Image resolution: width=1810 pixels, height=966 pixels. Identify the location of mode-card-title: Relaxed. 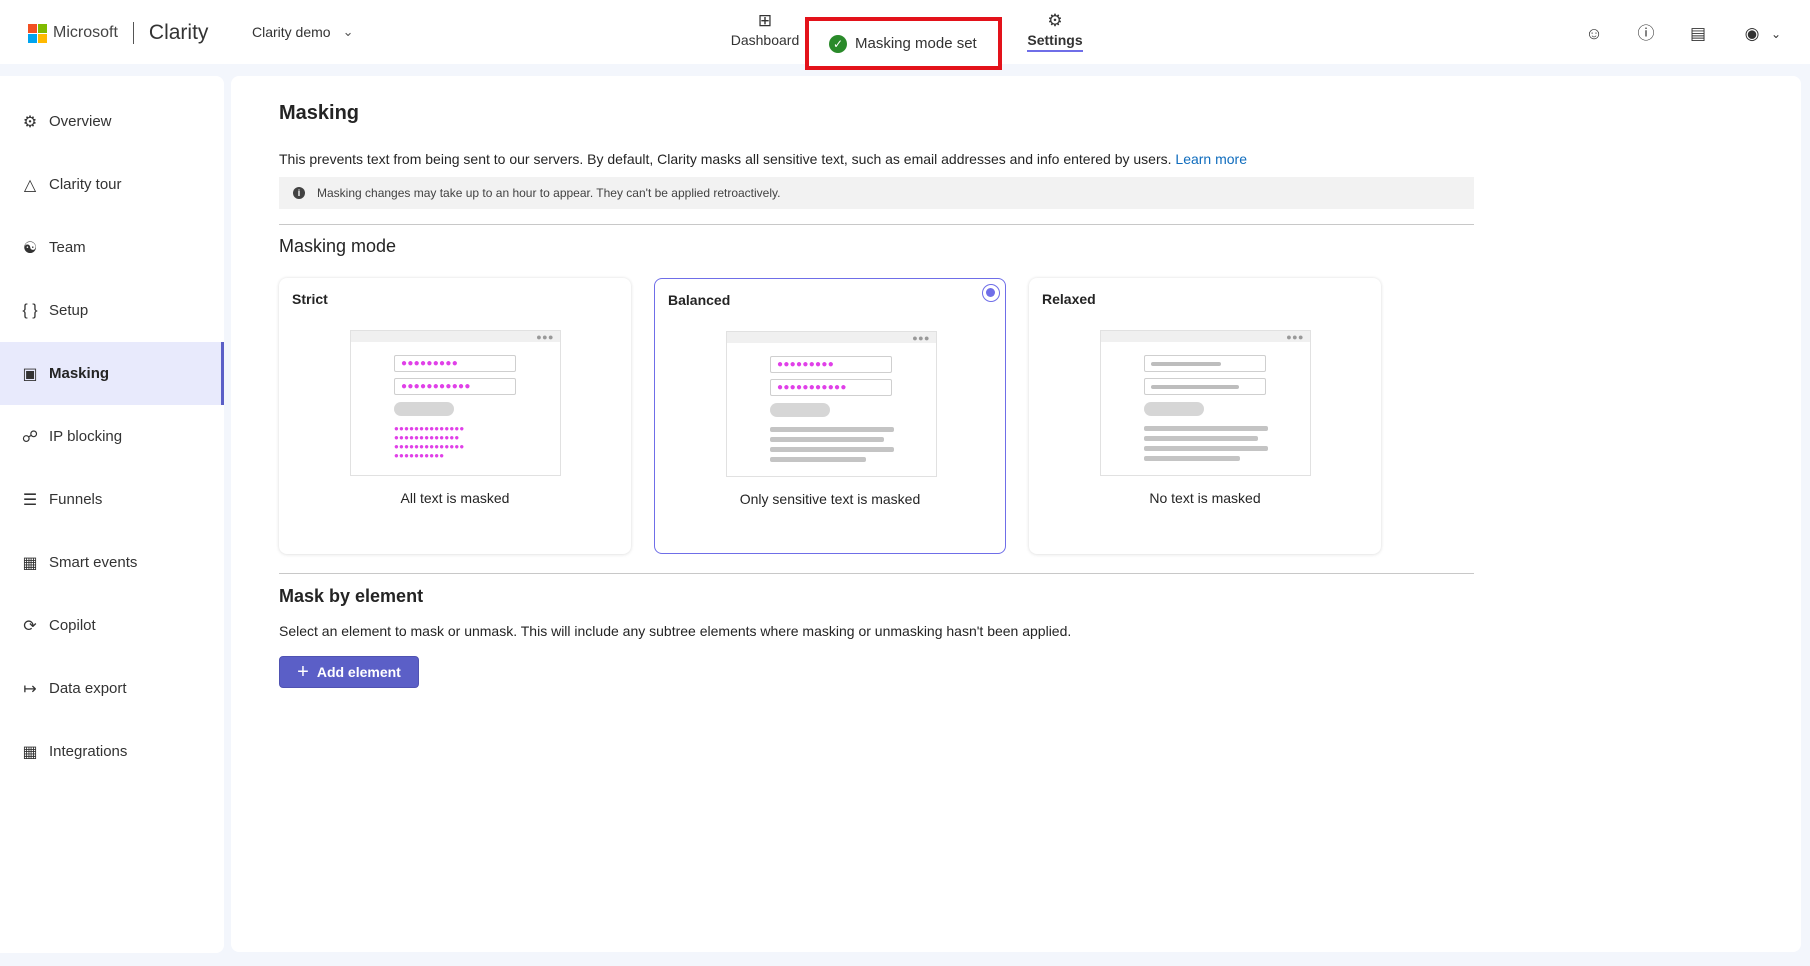
(1069, 299).